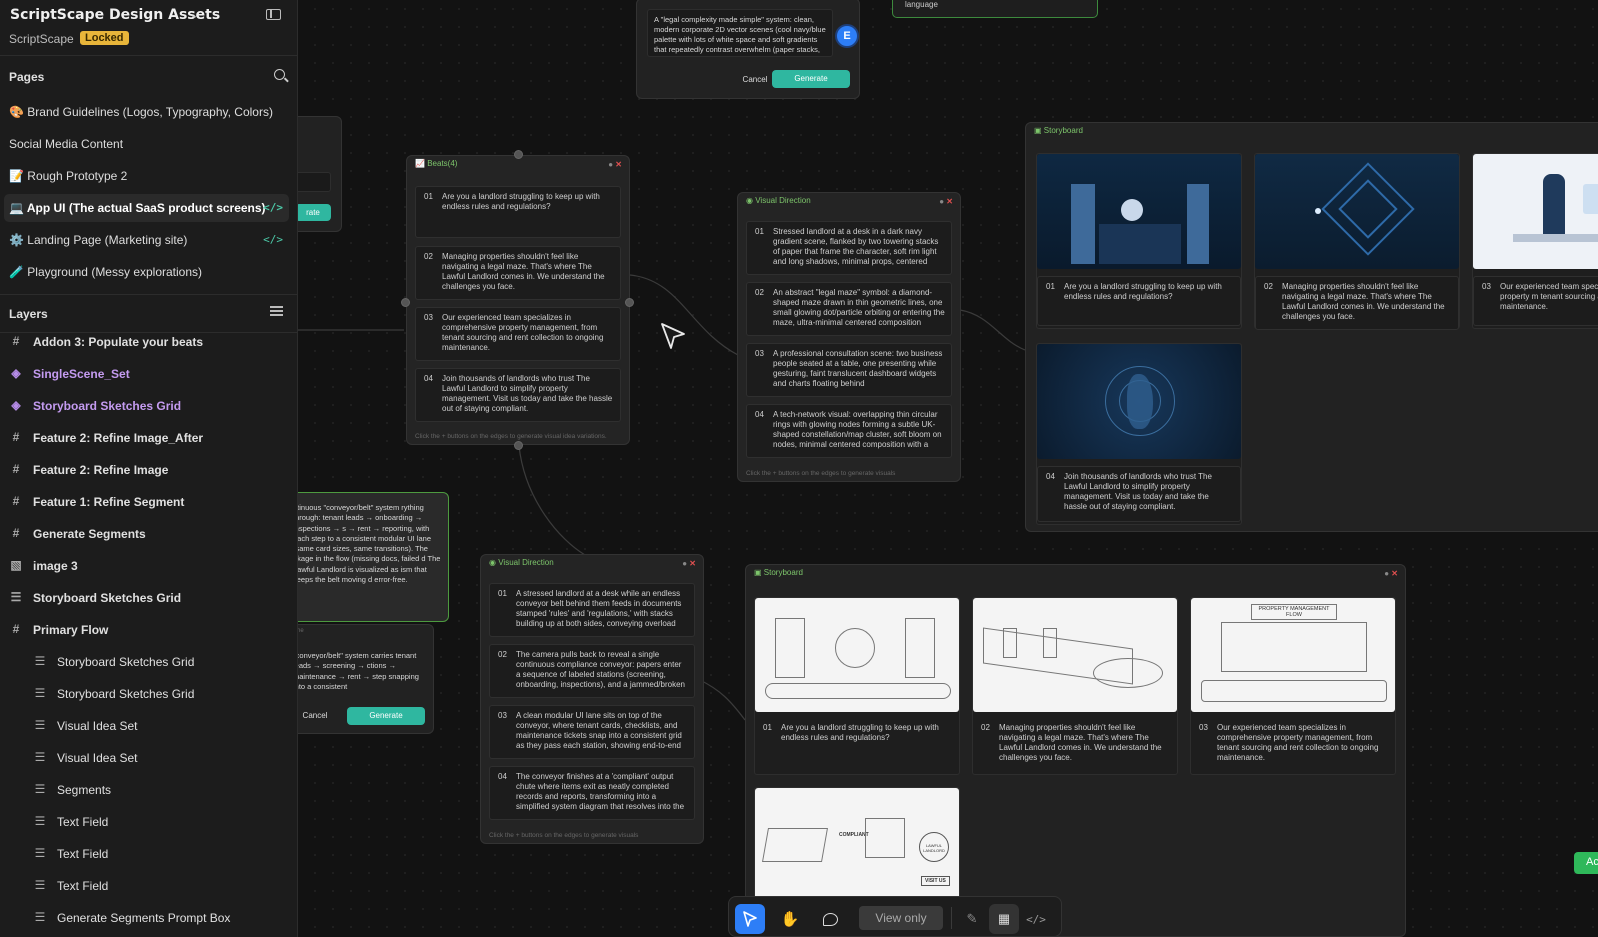  I want to click on layer-item: ▧ image 3, so click(43, 566).